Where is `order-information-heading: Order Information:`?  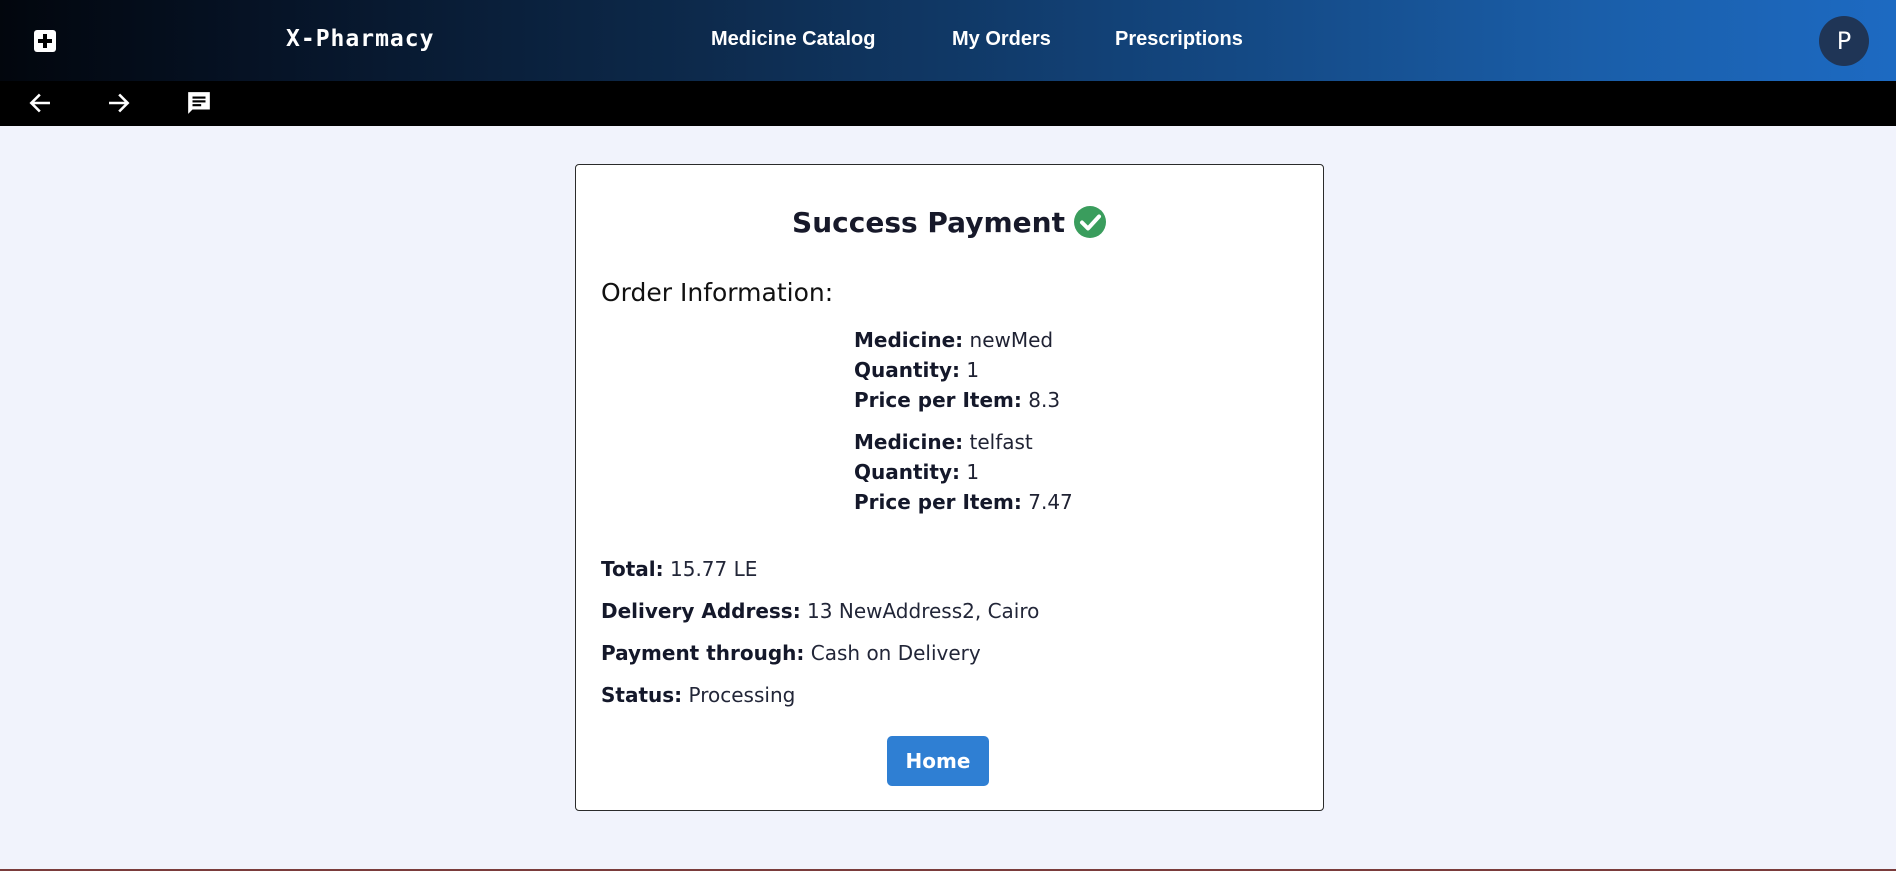 order-information-heading: Order Information: is located at coordinates (717, 292).